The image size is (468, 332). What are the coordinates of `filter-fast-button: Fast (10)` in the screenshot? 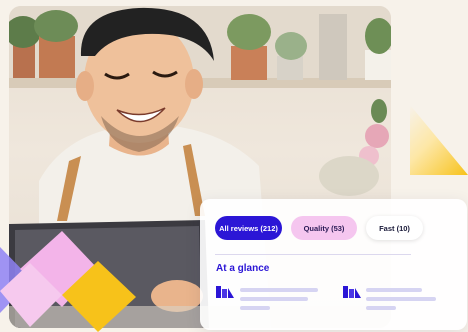 It's located at (394, 228).